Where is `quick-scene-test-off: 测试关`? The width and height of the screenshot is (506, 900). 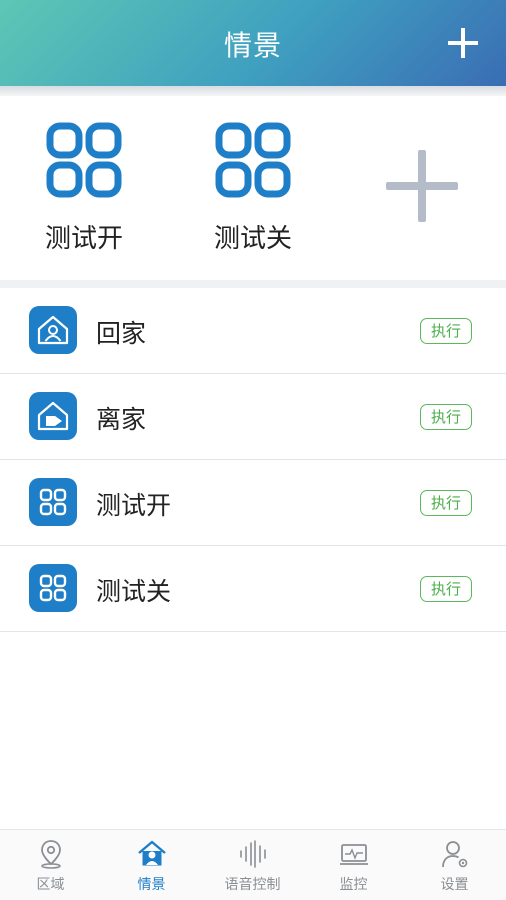 quick-scene-test-off: 测试关 is located at coordinates (253, 188).